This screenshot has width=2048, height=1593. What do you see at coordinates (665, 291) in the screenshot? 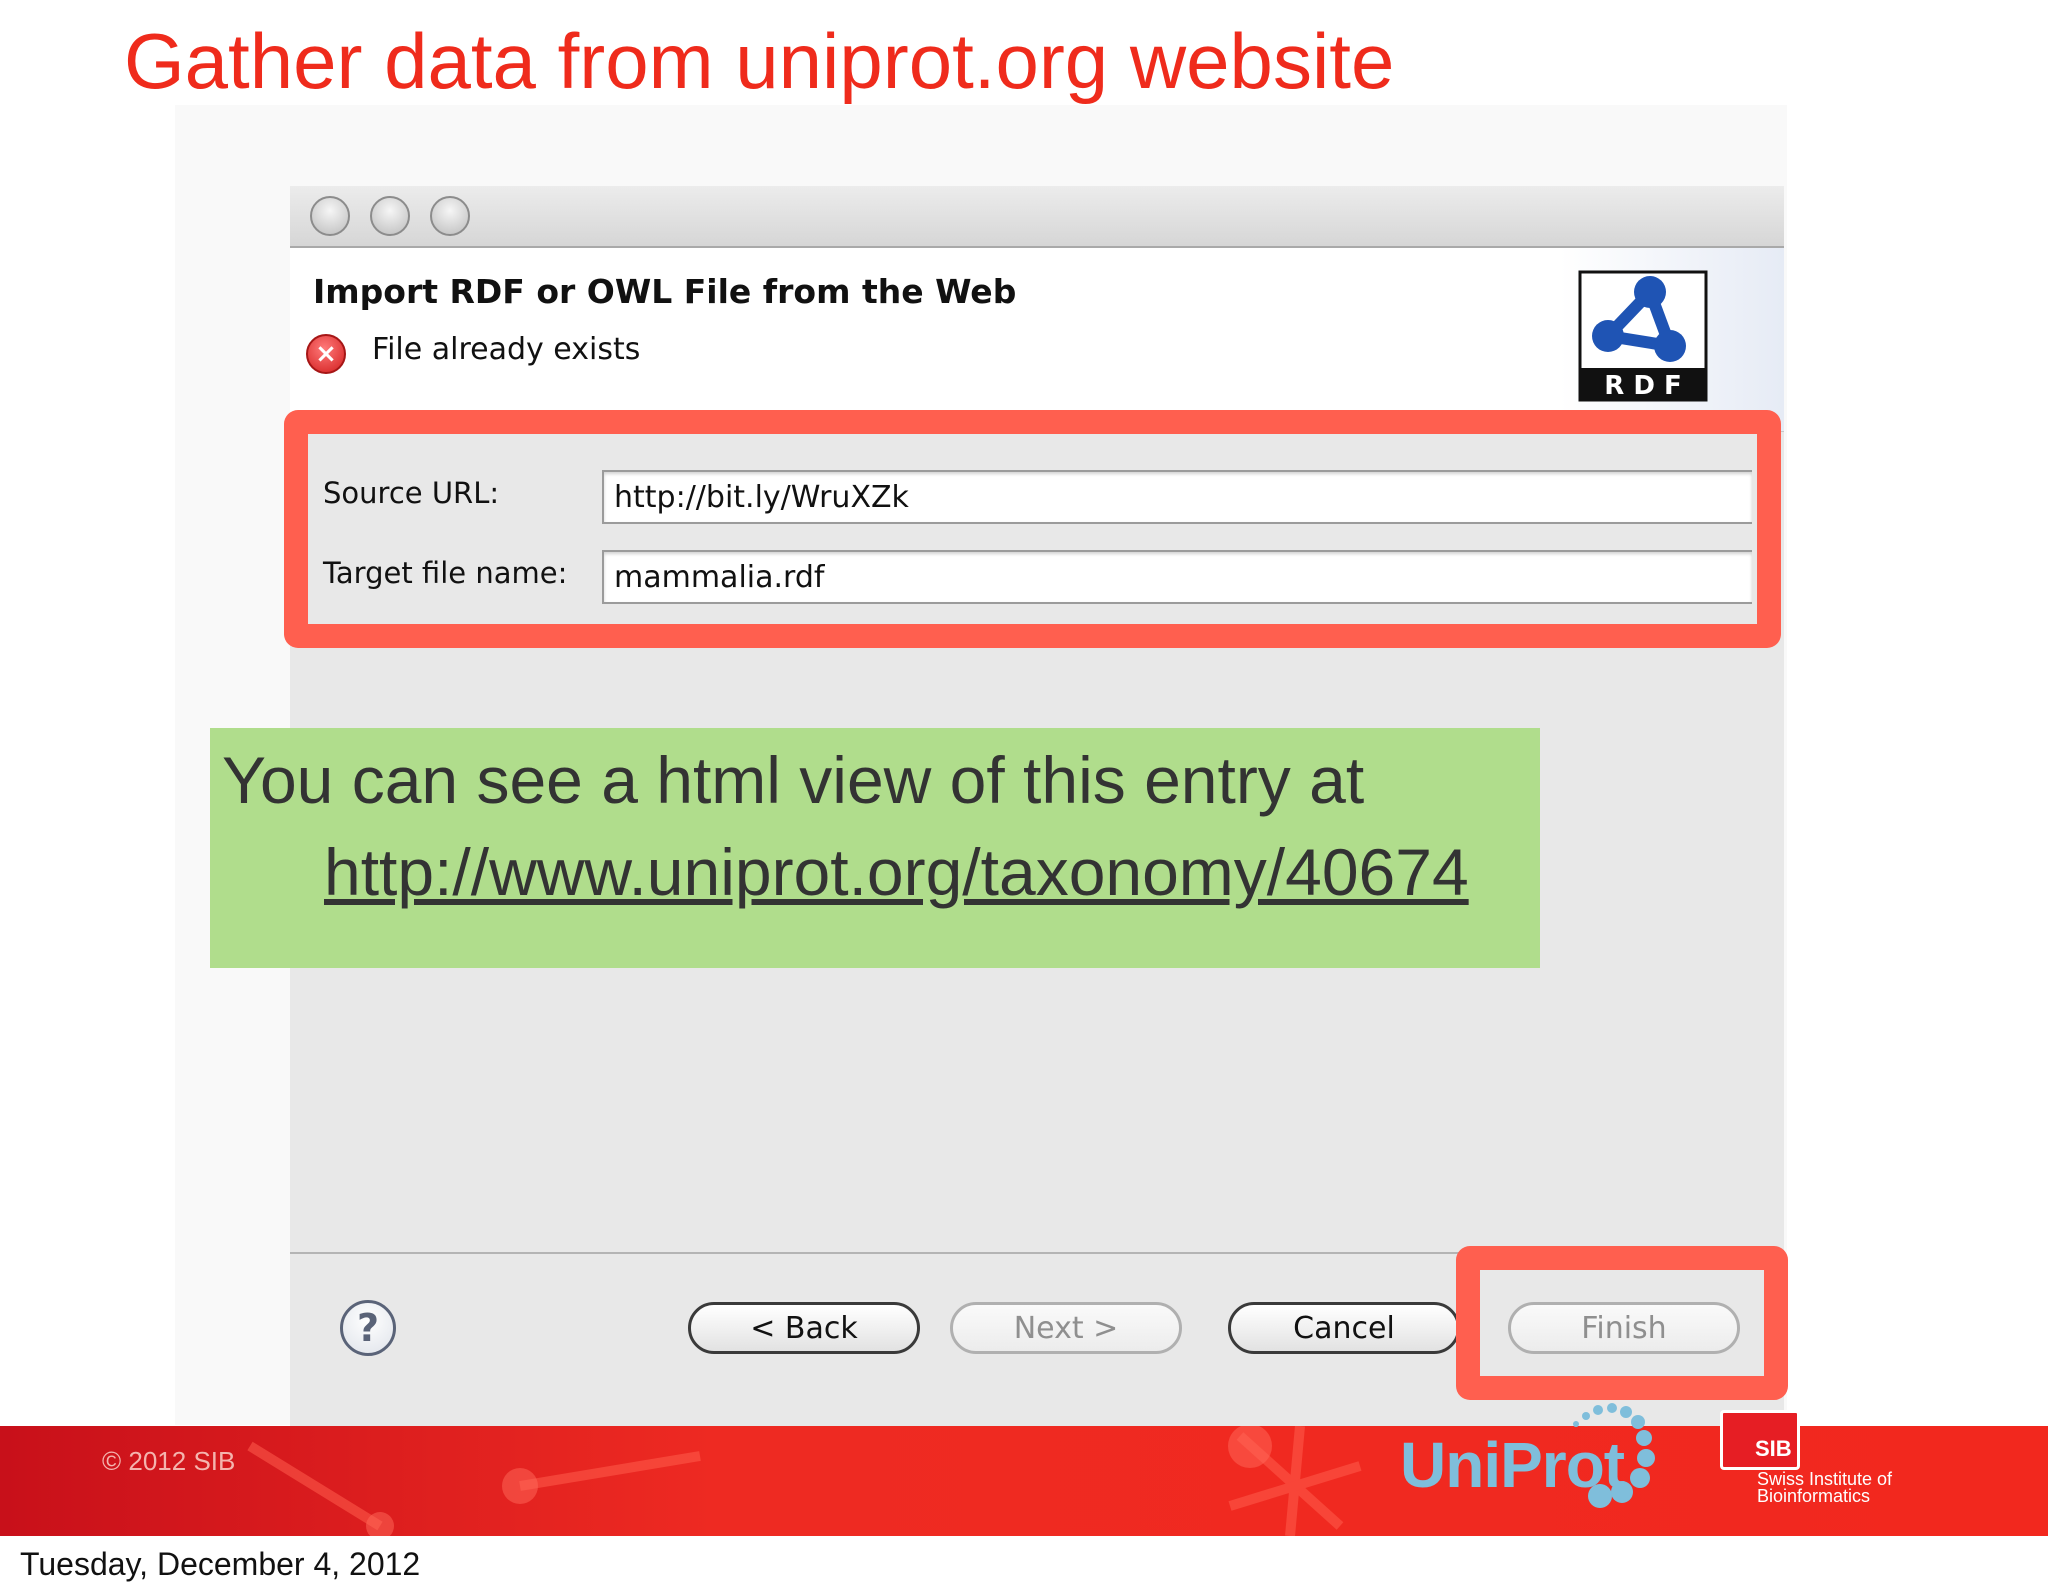
I see `dialog-title: Import RDF or OWL File from the Web` at bounding box center [665, 291].